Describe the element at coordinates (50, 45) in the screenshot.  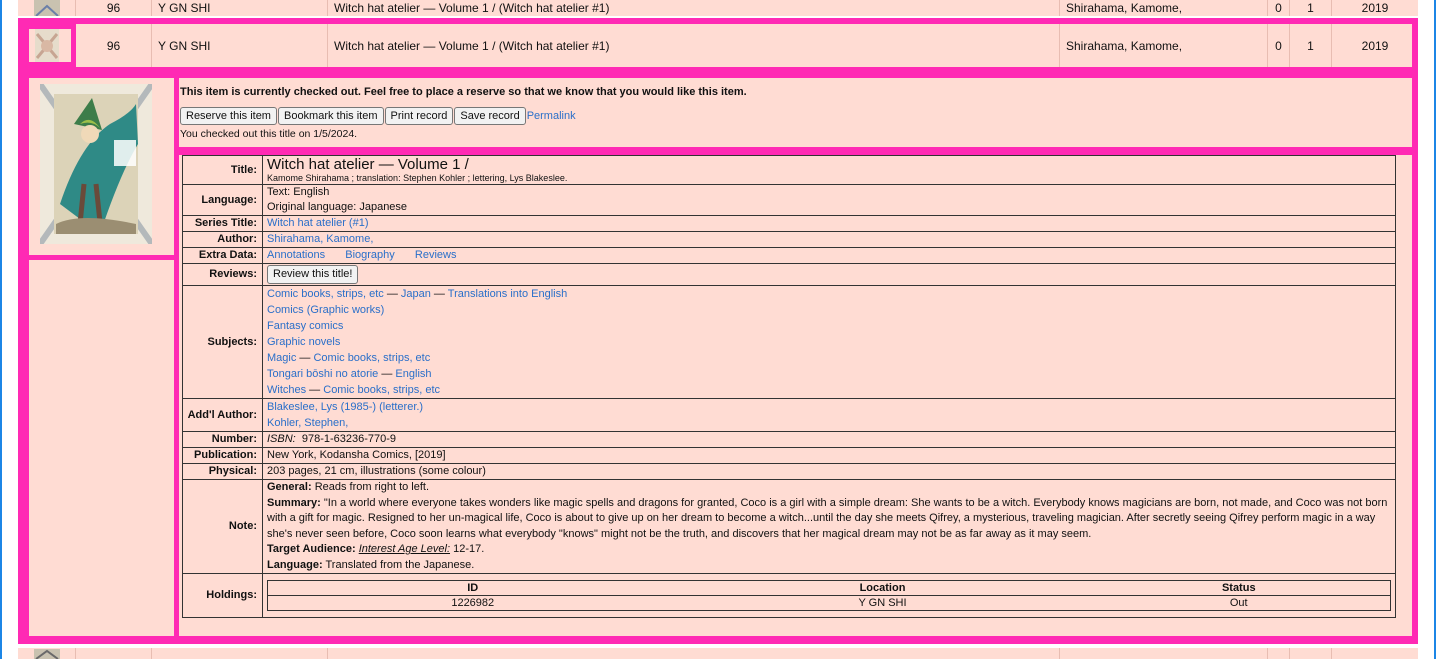
I see `highlight-thumb-frame` at that location.